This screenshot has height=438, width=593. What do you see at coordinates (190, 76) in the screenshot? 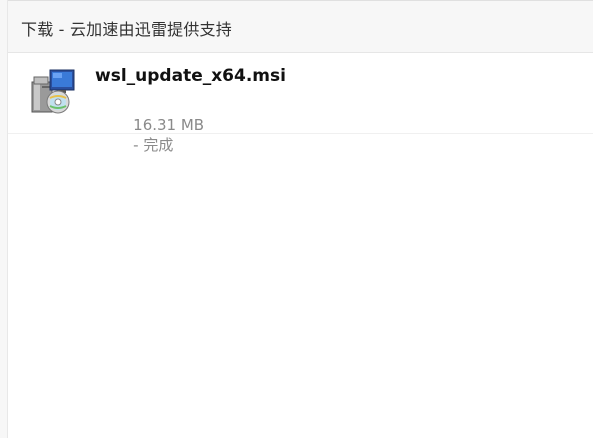
I see `download-filename: wsl_update_x64.msi` at bounding box center [190, 76].